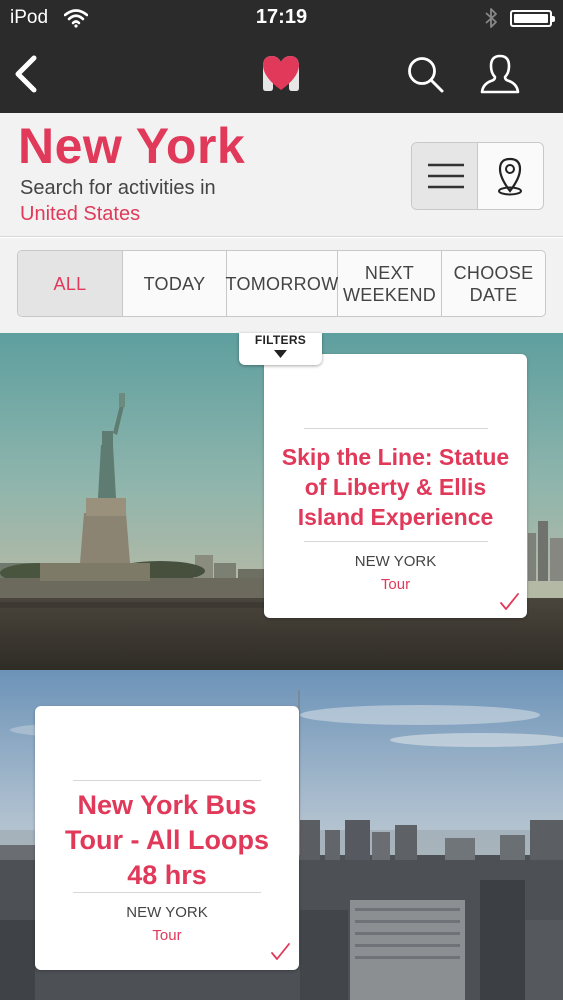  I want to click on status-bar: iPod 17:19, so click(281, 18).